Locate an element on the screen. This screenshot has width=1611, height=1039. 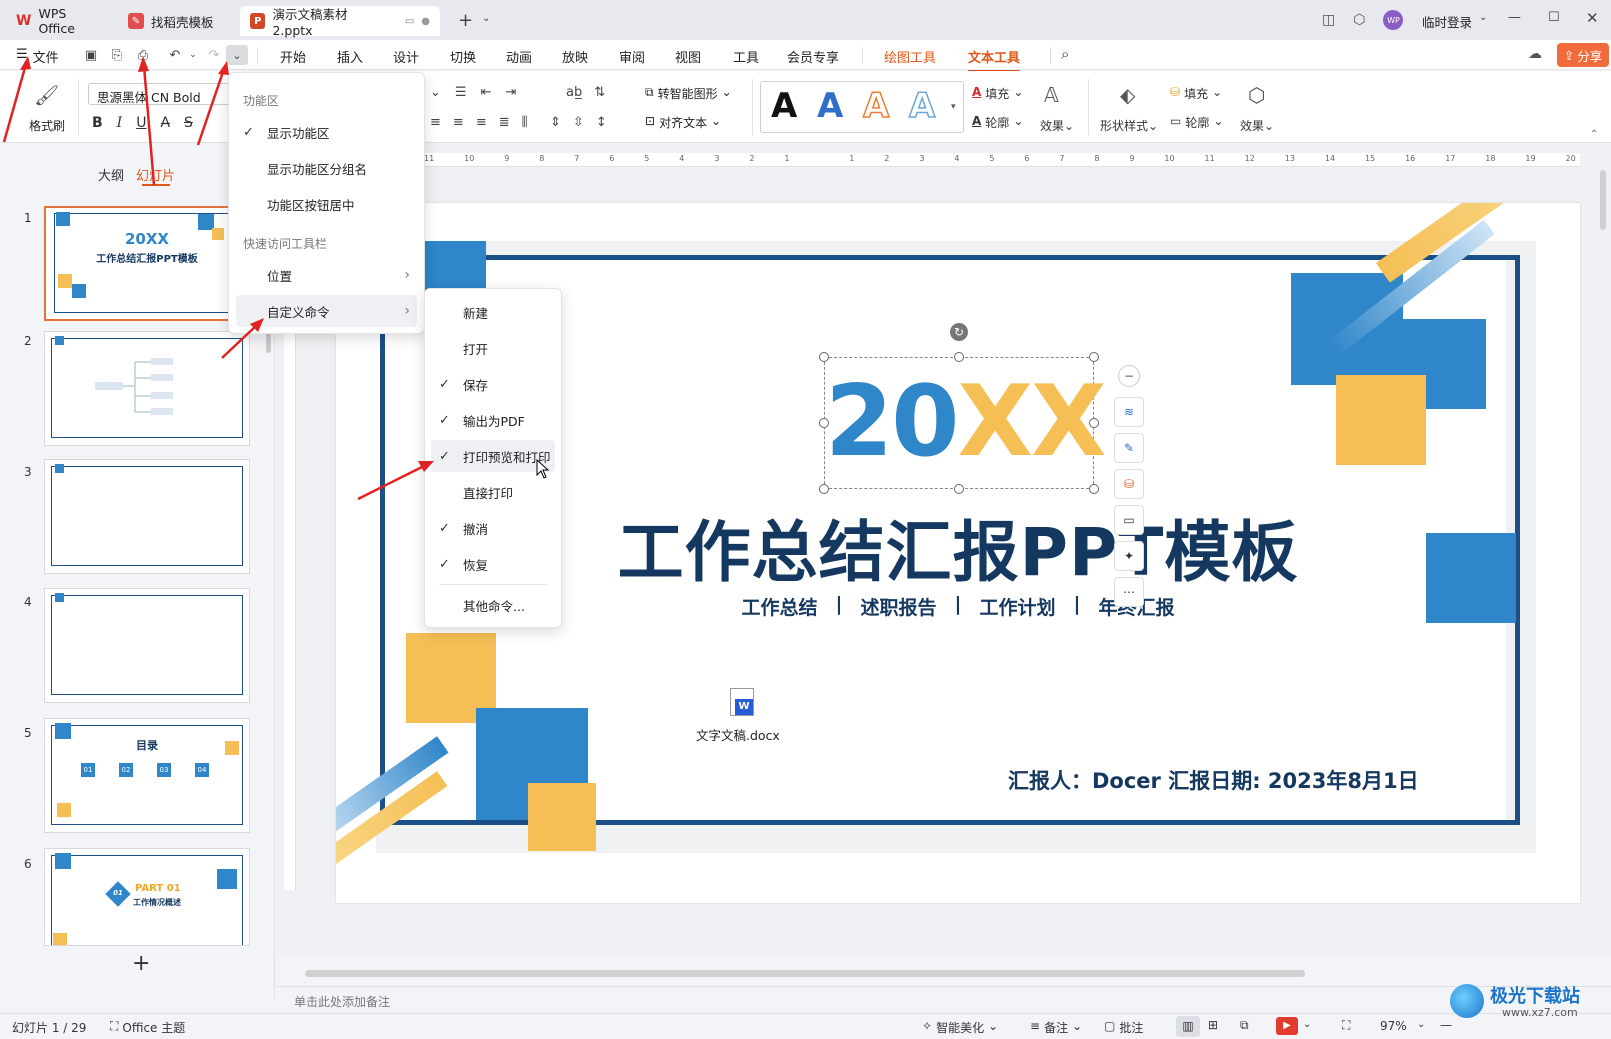
align-center-icon: ≡ is located at coordinates (458, 122).